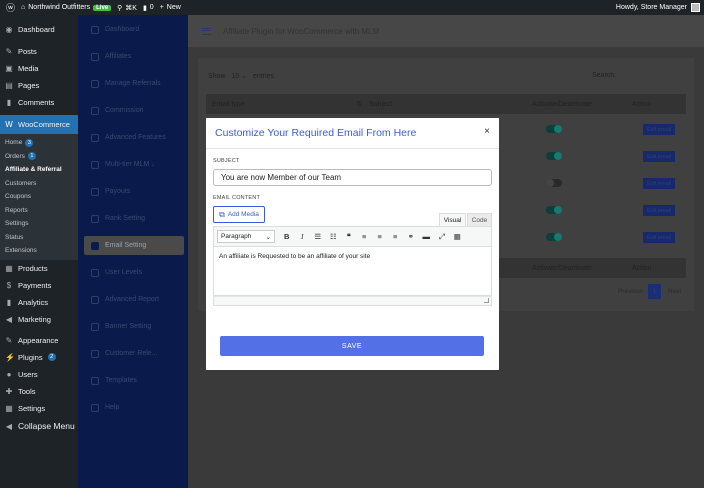  Describe the element at coordinates (131, 8) in the screenshot. I see `shortcut-label: ⌘K` at that location.